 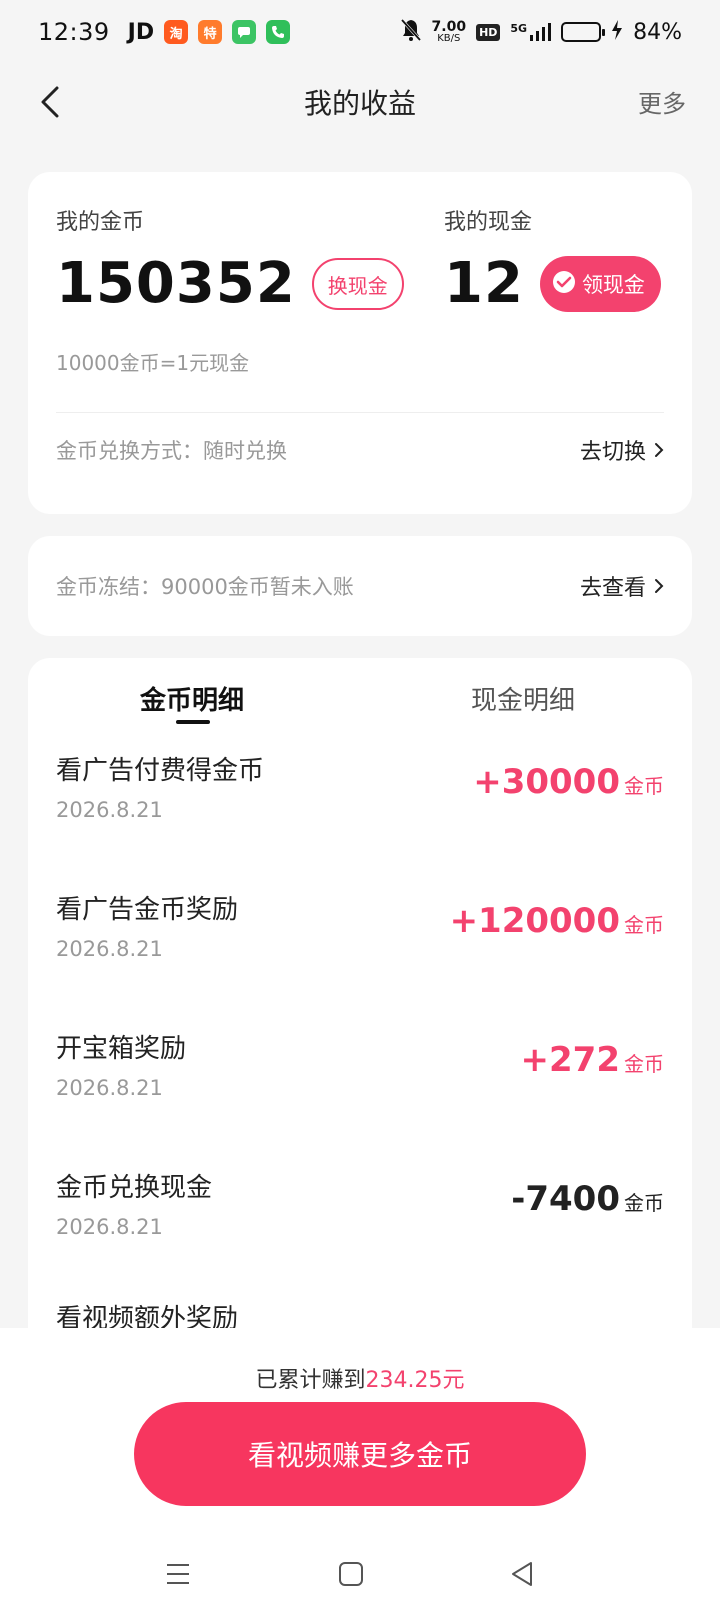 I want to click on back-icon, so click(x=50, y=102).